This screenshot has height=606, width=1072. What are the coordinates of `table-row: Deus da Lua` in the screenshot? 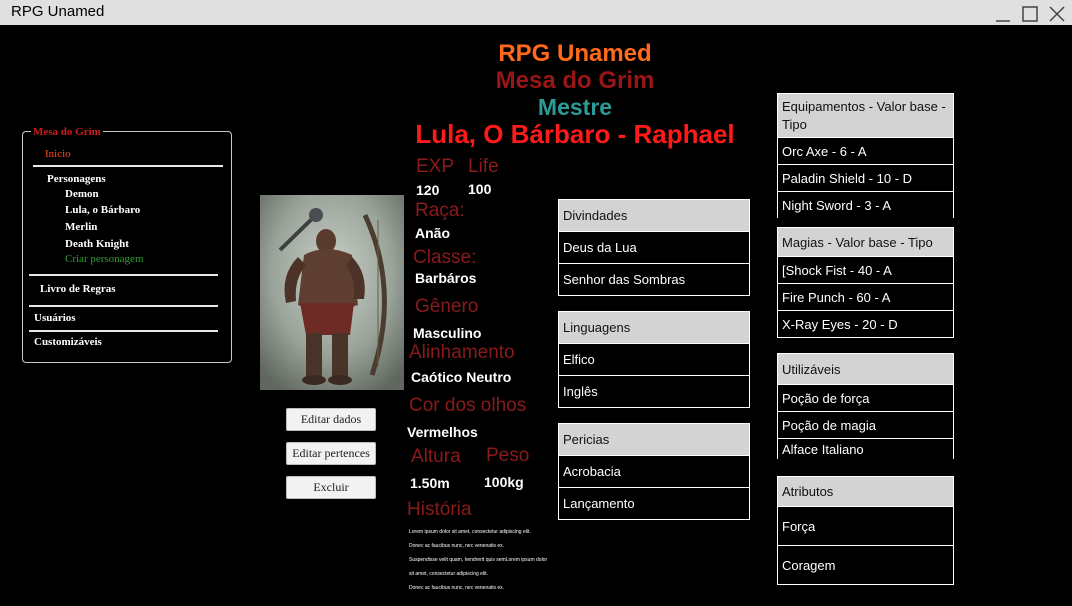 It's located at (654, 248).